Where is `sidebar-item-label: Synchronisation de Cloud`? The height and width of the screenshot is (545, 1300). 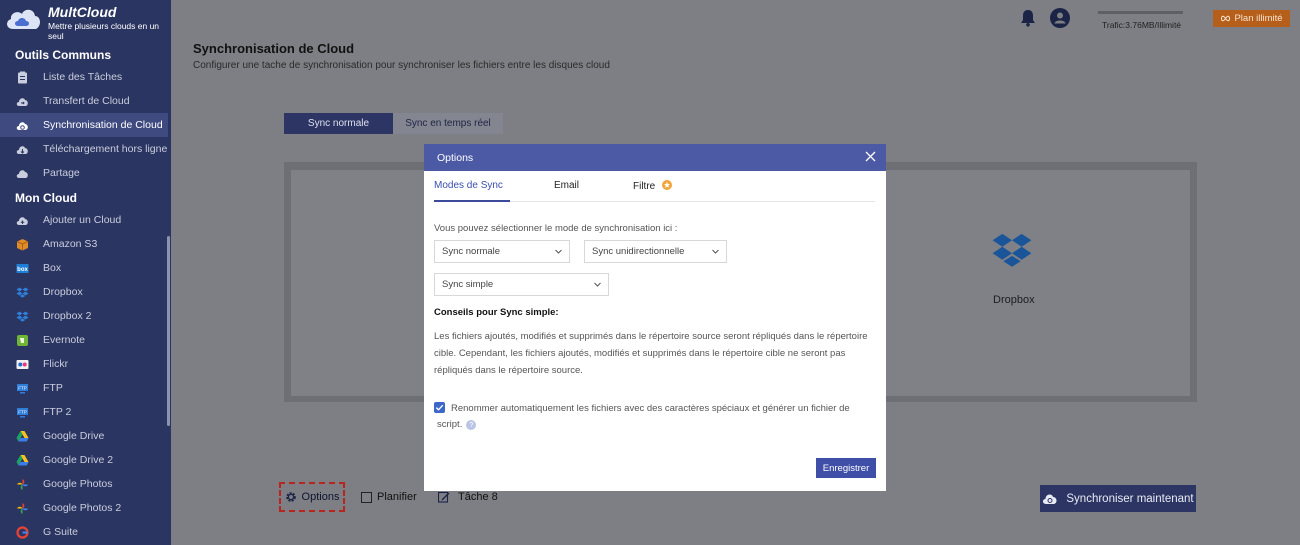
sidebar-item-label: Synchronisation de Cloud is located at coordinates (103, 125).